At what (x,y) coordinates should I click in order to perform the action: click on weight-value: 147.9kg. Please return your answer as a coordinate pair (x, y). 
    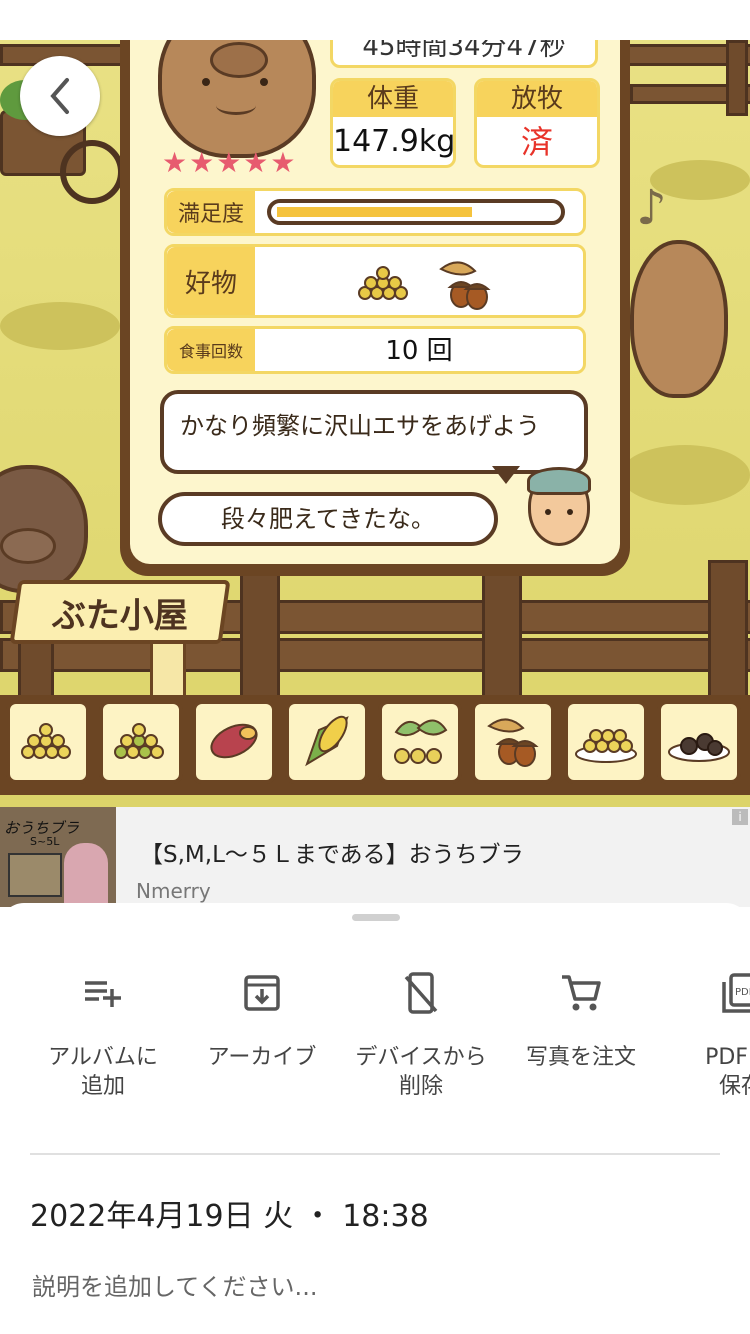
    Looking at the image, I should click on (394, 141).